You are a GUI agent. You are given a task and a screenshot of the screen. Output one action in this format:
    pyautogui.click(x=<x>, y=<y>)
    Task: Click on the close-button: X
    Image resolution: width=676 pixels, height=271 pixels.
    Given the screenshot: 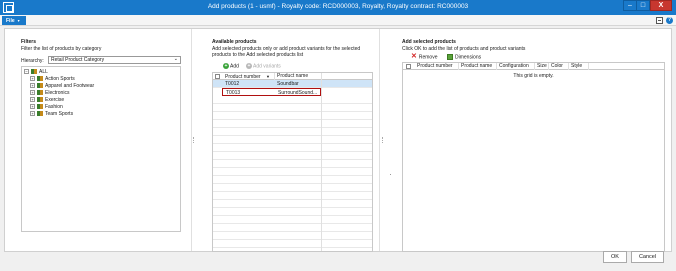 What is the action you would take?
    pyautogui.click(x=661, y=5)
    